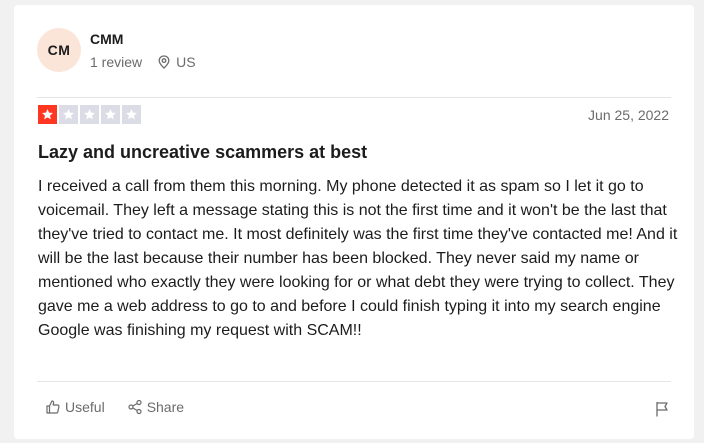  I want to click on share-label: Share, so click(165, 407).